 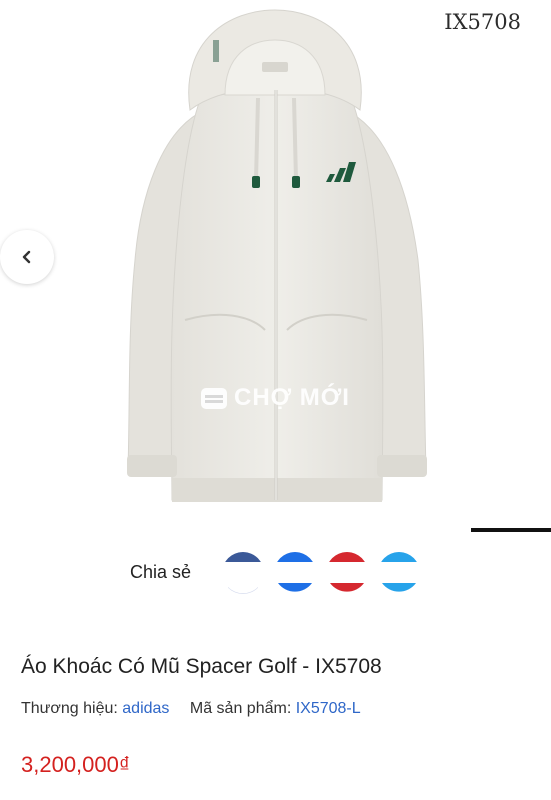 What do you see at coordinates (240, 708) in the screenshot?
I see `sku-label: Mã sản phẩm:` at bounding box center [240, 708].